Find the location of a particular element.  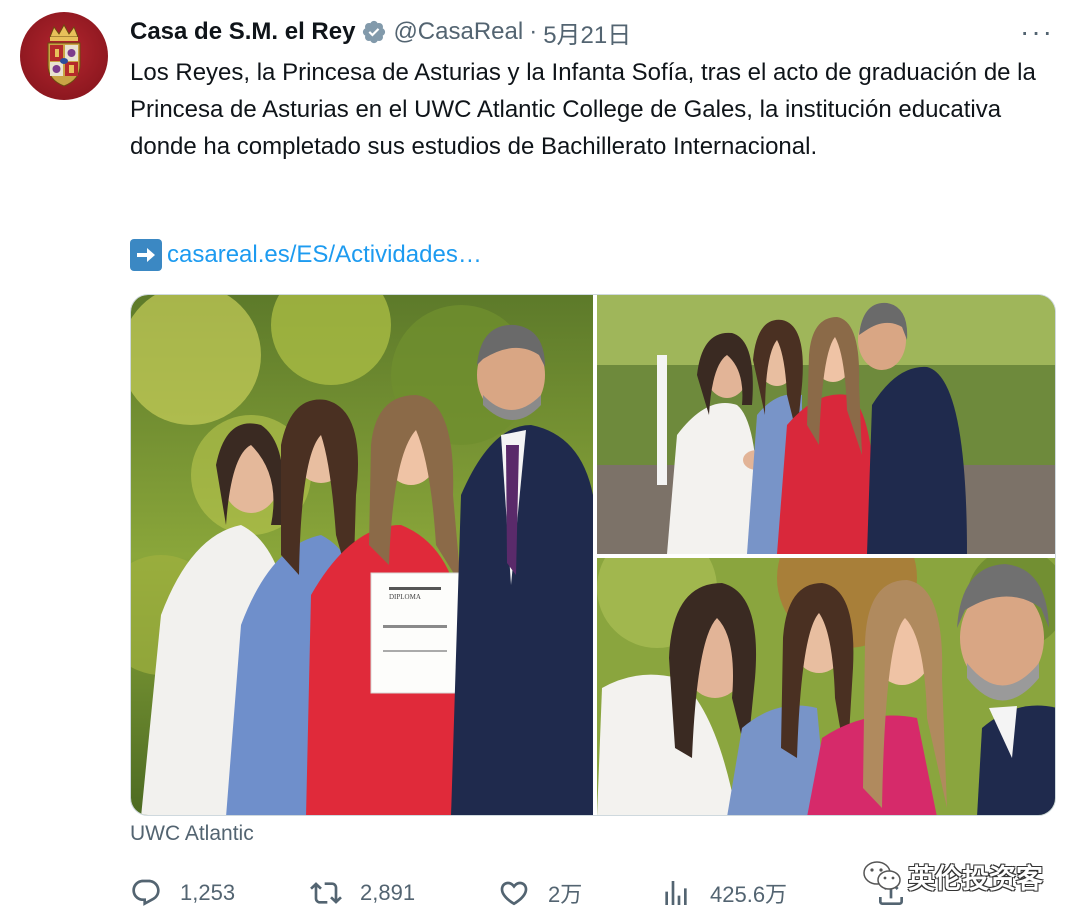

like-button: 2万 is located at coordinates (540, 893).